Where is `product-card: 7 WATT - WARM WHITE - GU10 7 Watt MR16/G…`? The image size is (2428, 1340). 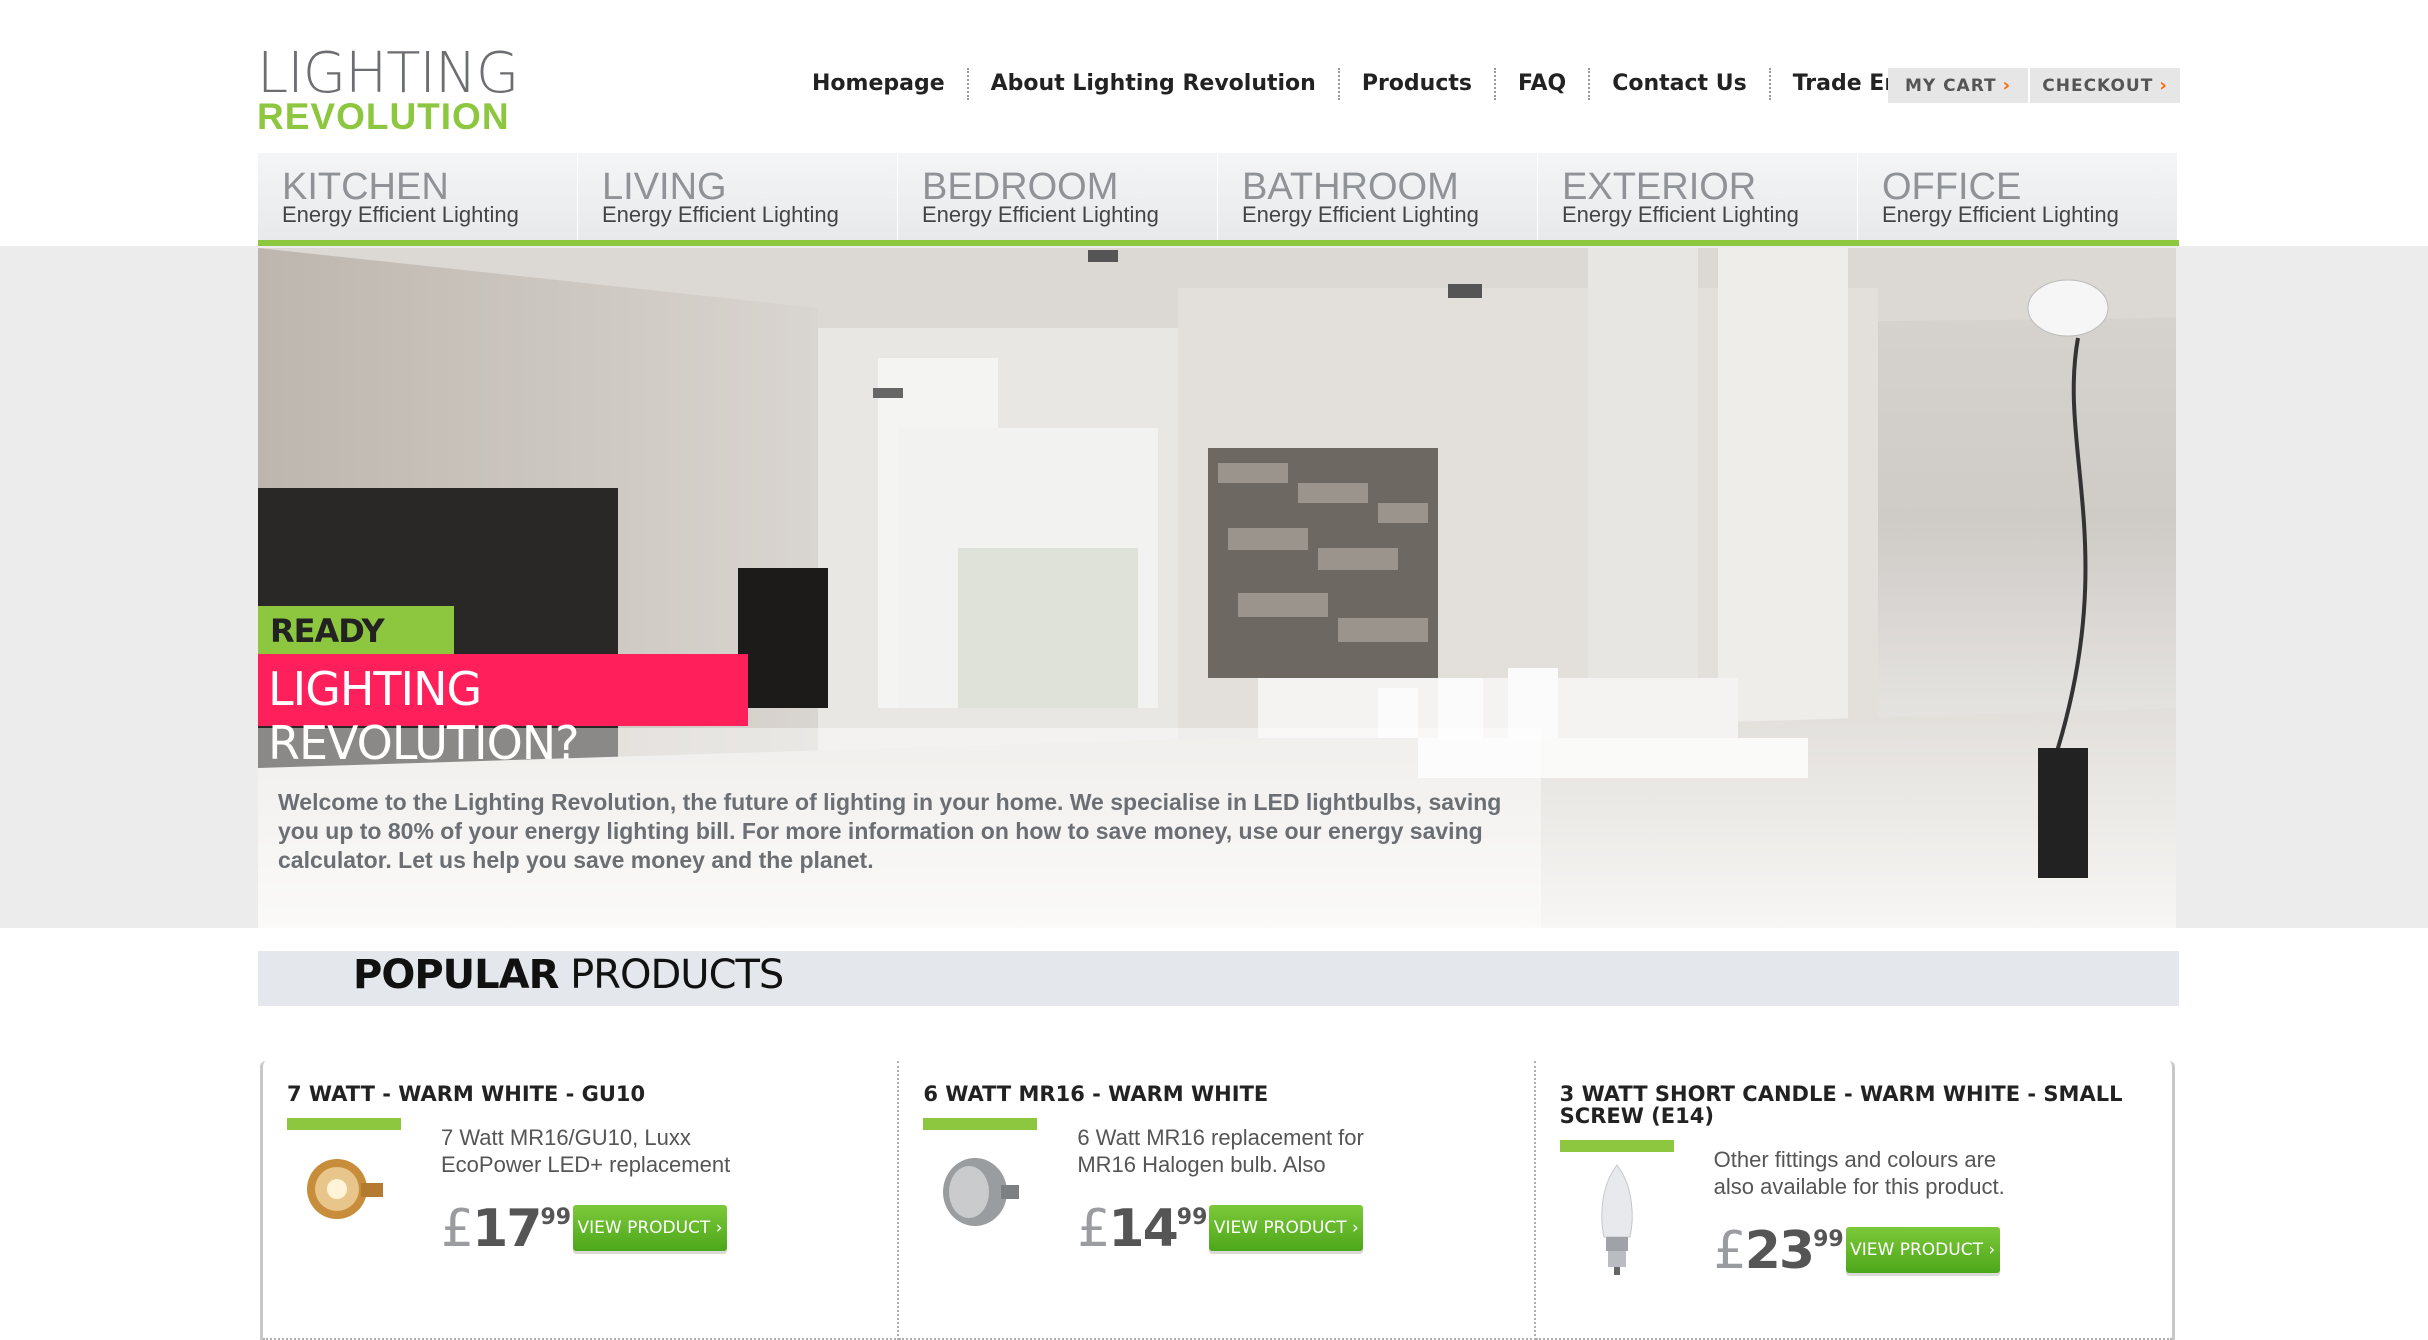
product-card: 7 WATT - WARM WHITE - GU10 7 Watt MR16/G… is located at coordinates (581, 1200).